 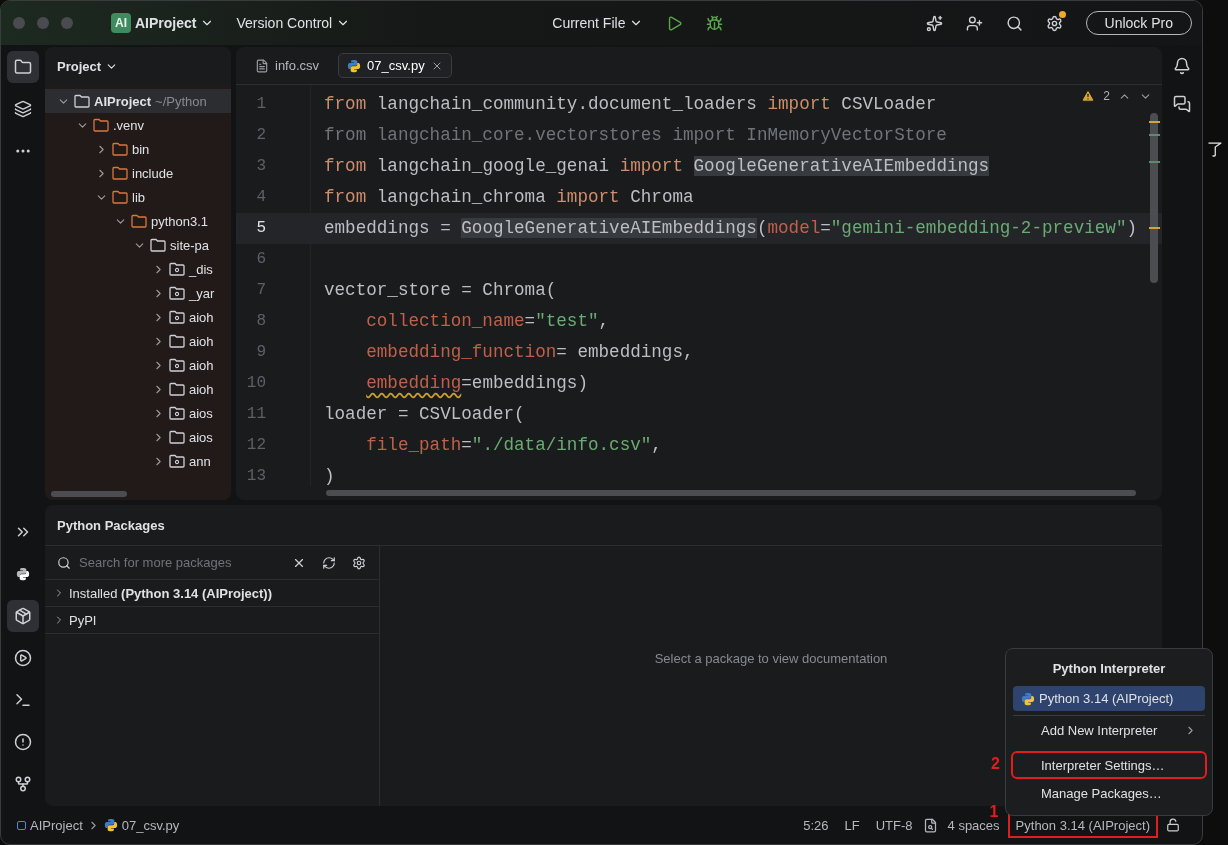 I want to click on line-number: 7, so click(x=261, y=290).